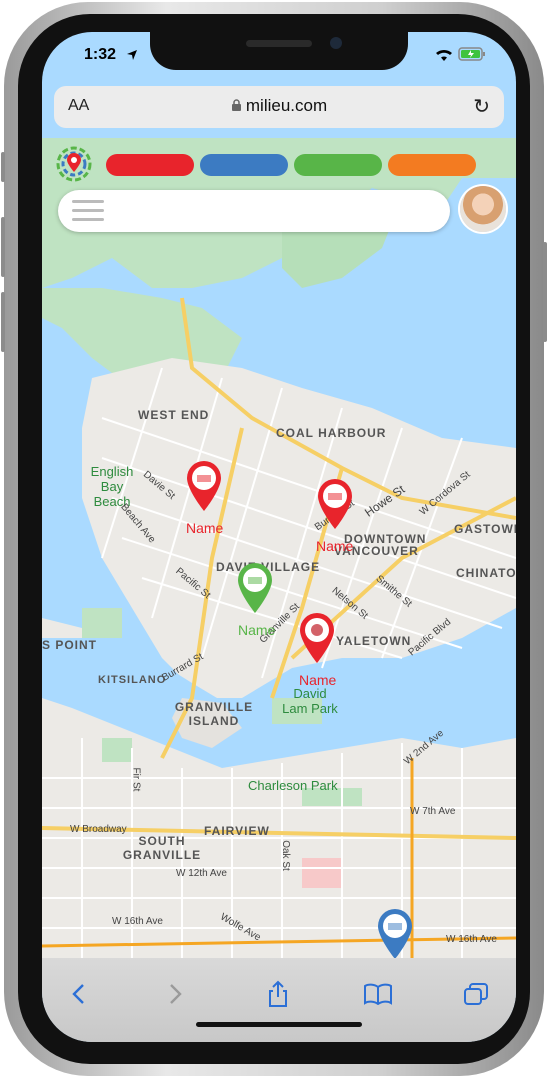 The height and width of the screenshot is (1080, 550). I want to click on filter-pill-blue, so click(244, 165).